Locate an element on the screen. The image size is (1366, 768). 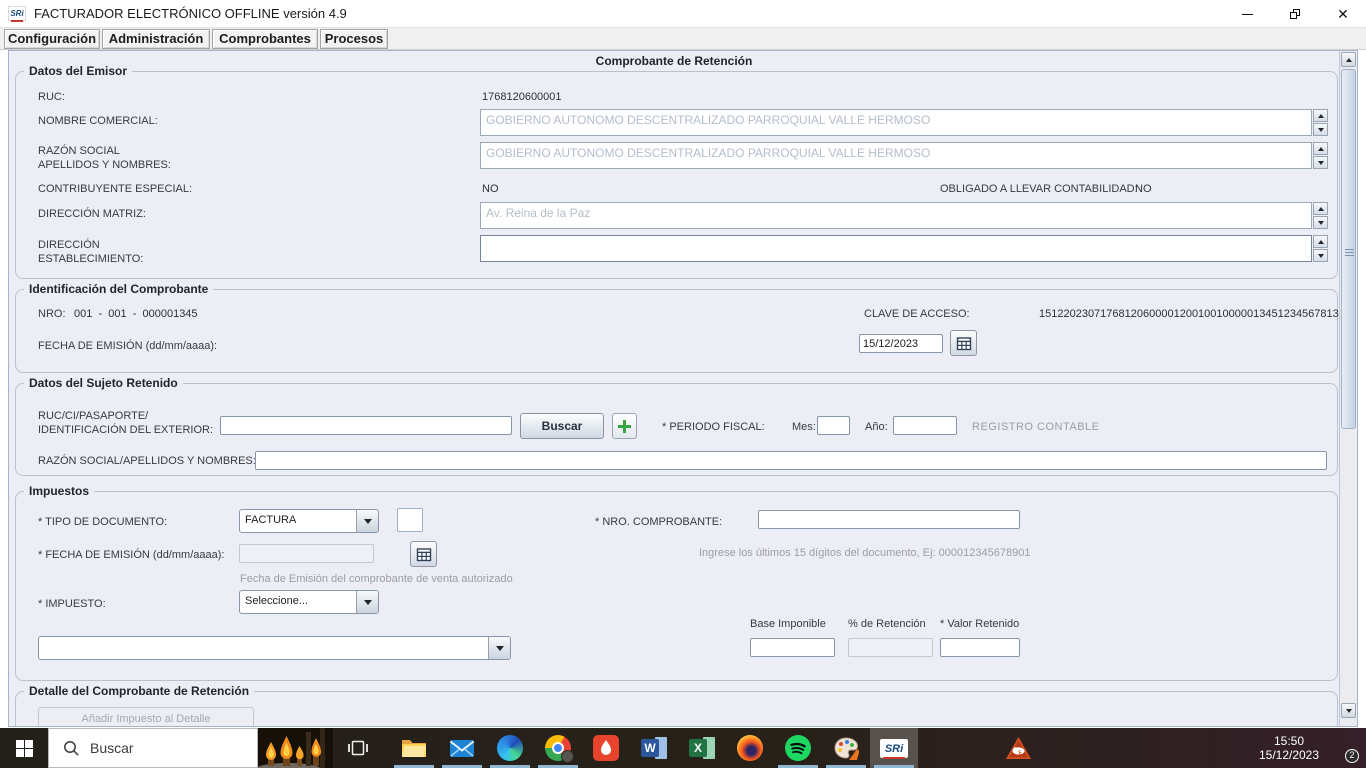
direccion-matriz-label: DIRECCIÓN MATRIZ: is located at coordinates (92, 214).